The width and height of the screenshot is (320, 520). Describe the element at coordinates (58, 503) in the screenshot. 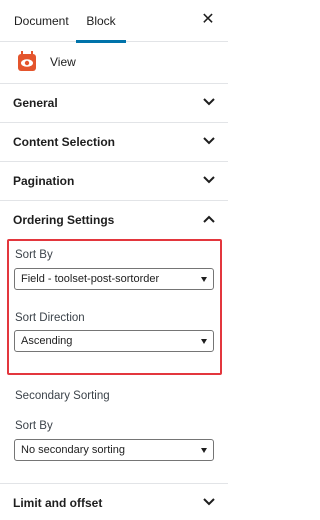

I see `panel-limit-and-offset-title: Limit and offset` at that location.